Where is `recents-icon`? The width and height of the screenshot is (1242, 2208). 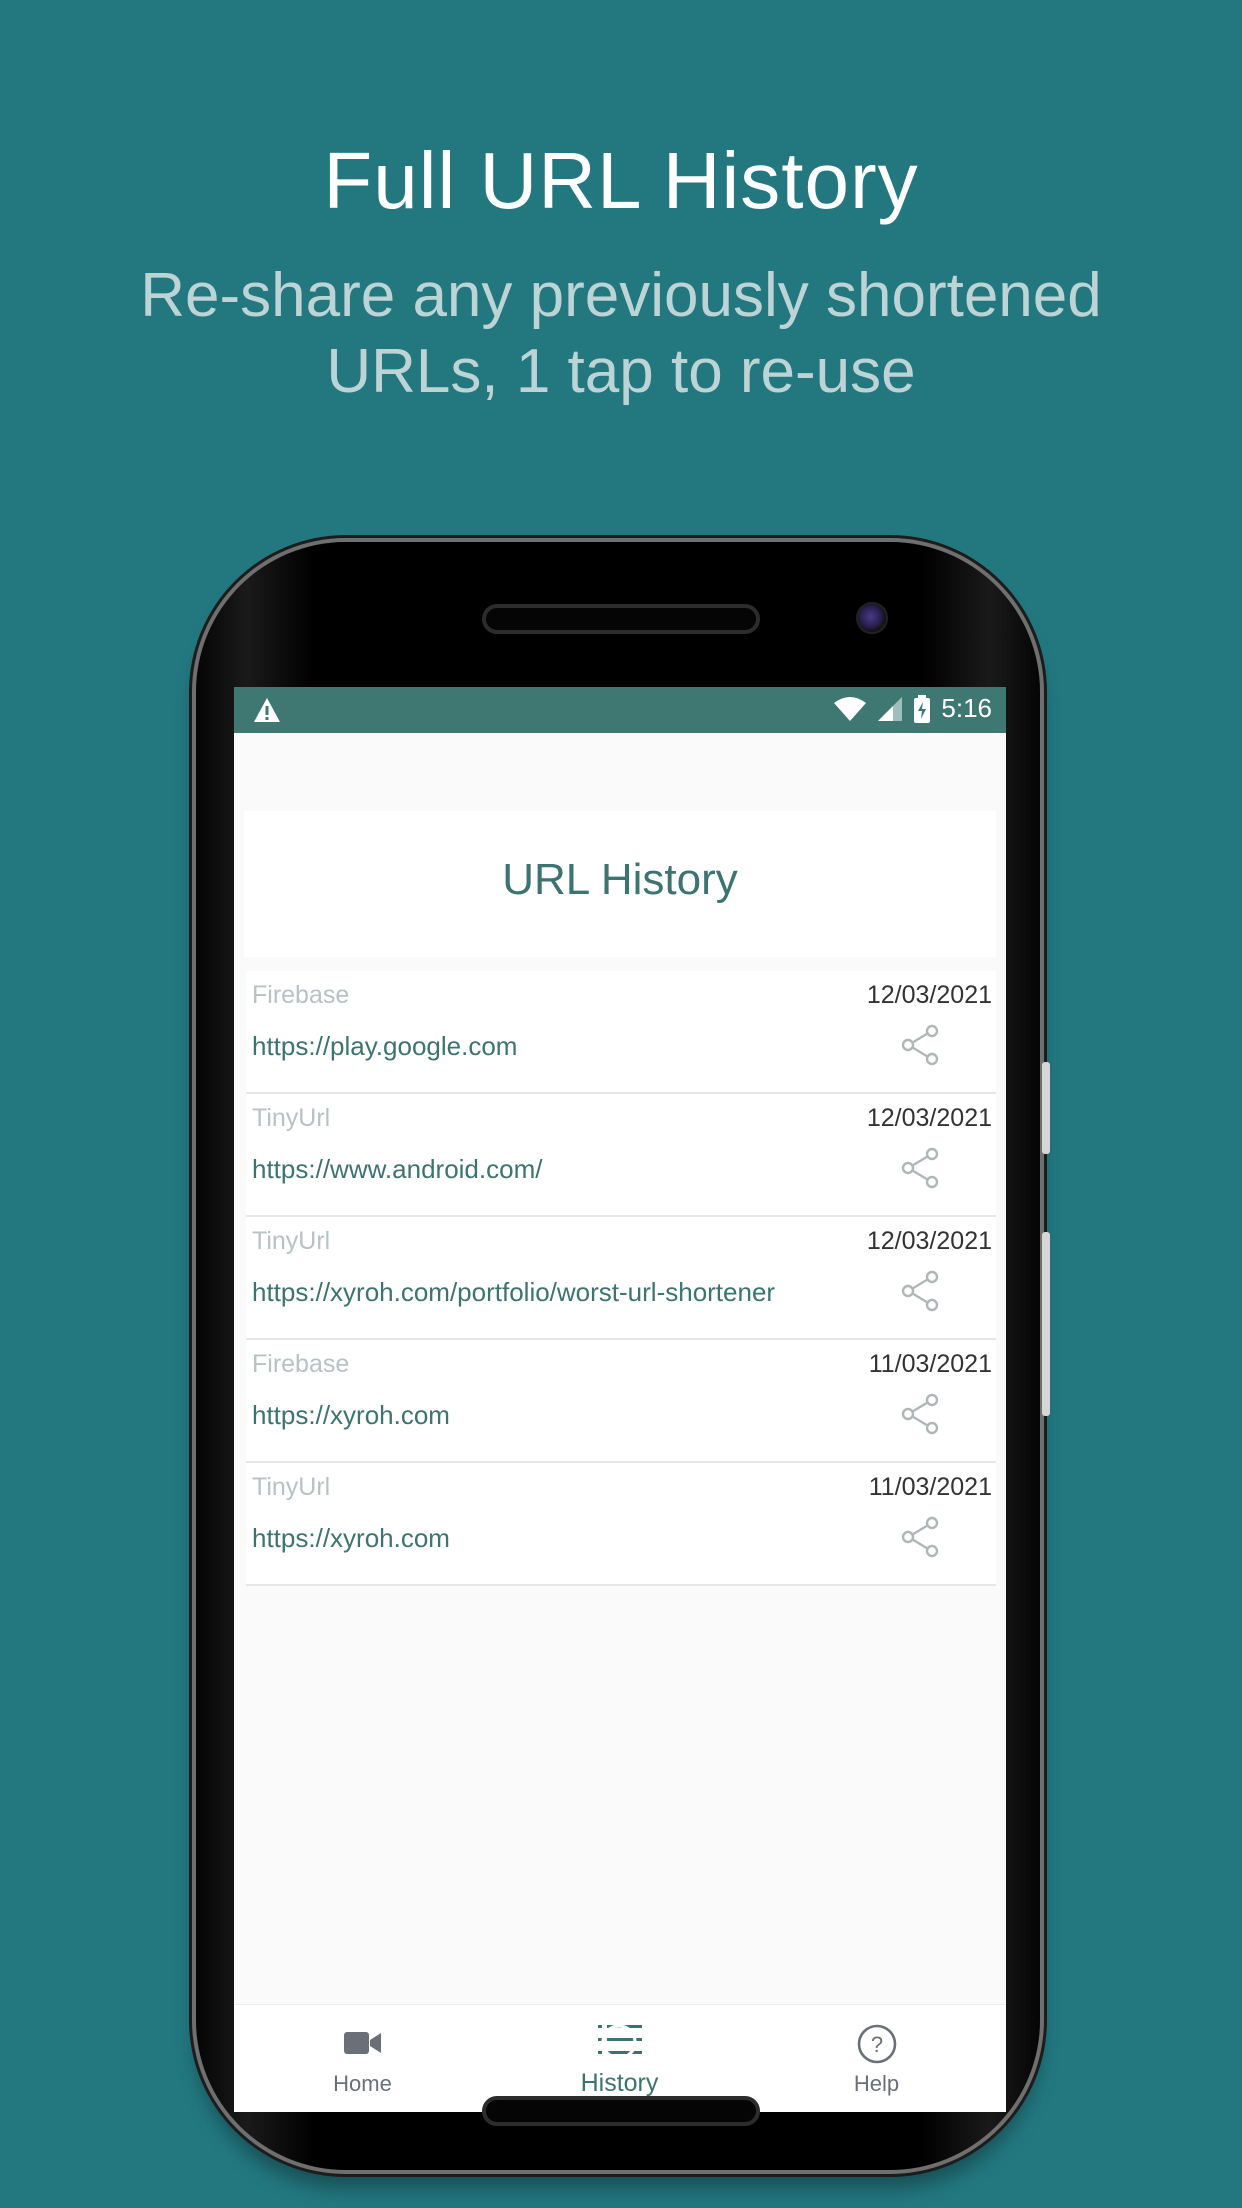
recents-icon is located at coordinates (837, 2042).